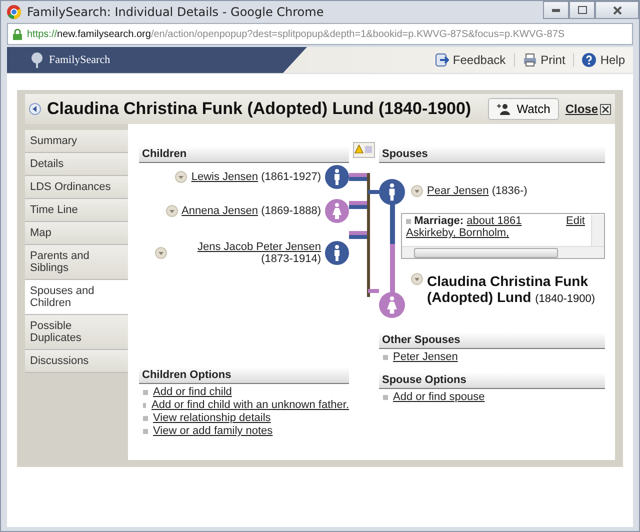  Describe the element at coordinates (259, 247) in the screenshot. I see `person-link: Jens Jacob Peter Jensen` at that location.